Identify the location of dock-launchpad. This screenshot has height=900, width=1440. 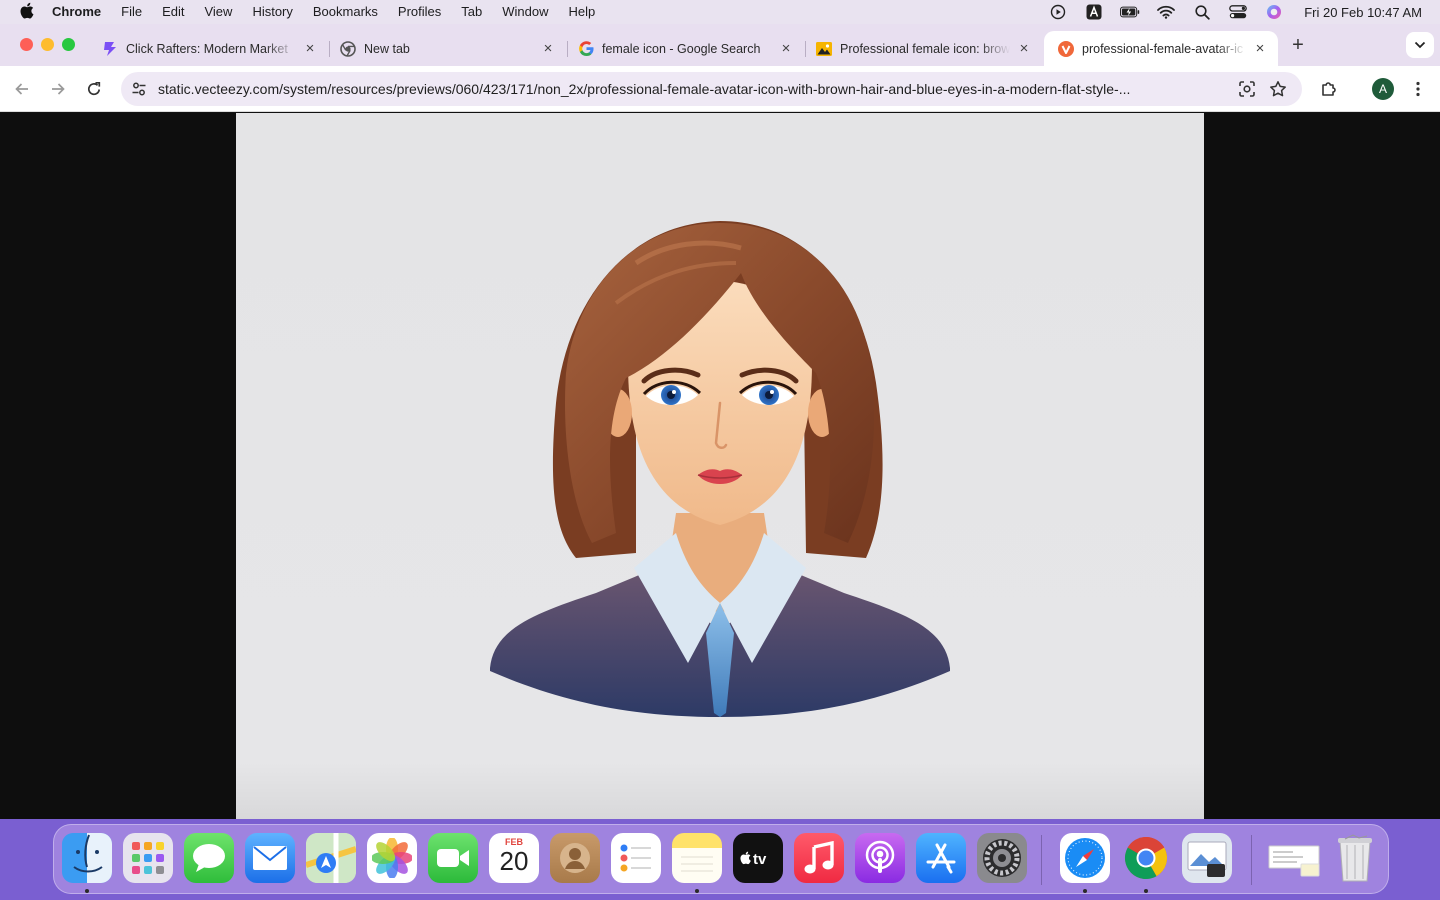
(148, 858).